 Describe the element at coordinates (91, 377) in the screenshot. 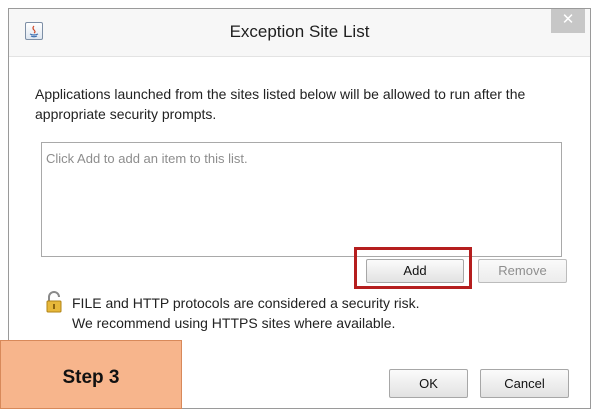

I see `step-label: Step 3` at that location.